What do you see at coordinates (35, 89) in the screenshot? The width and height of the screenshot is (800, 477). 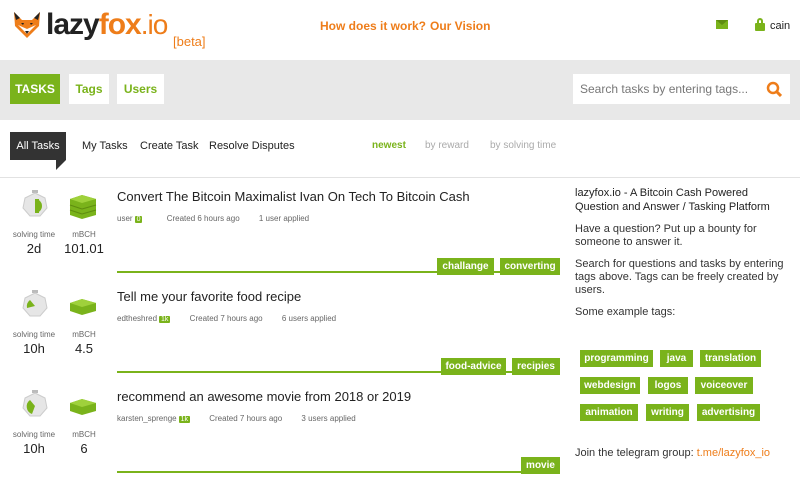 I see `tab-tasks: TASKS` at bounding box center [35, 89].